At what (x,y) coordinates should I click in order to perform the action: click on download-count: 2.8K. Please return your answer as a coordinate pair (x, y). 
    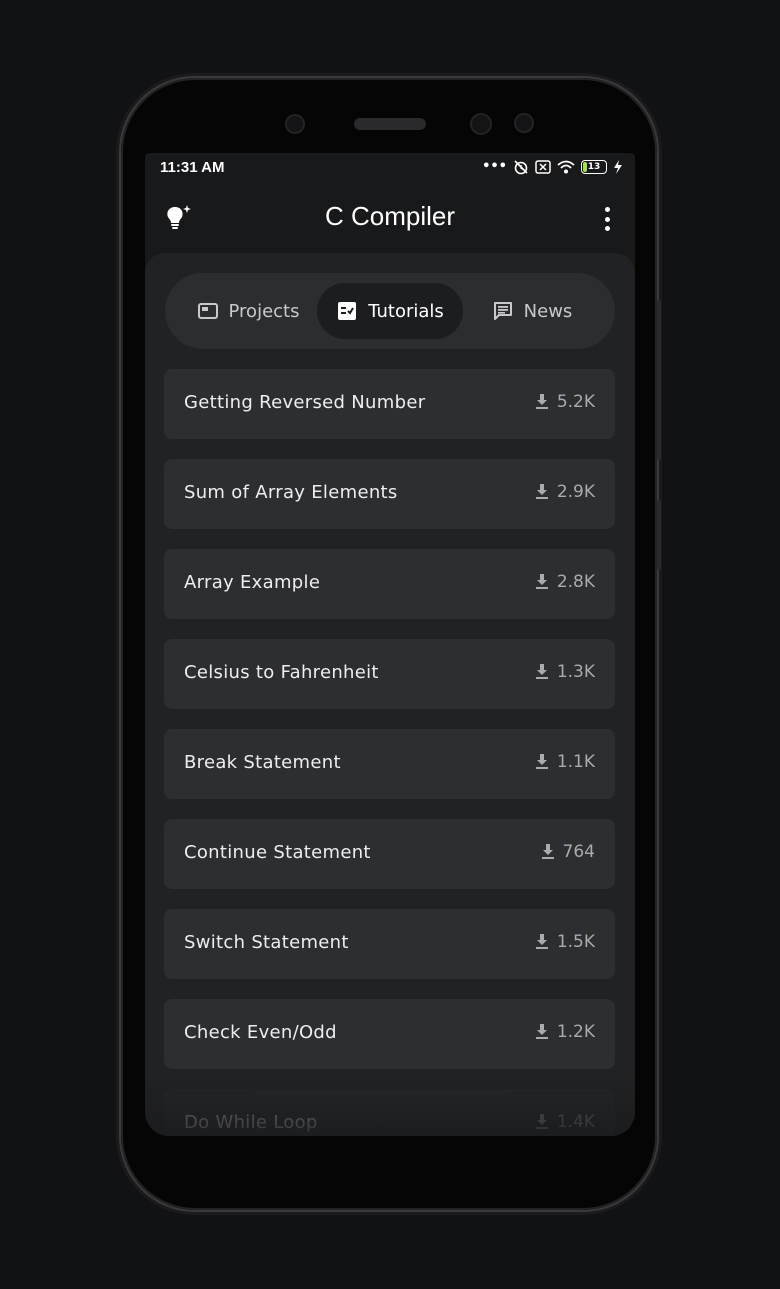
    Looking at the image, I should click on (565, 582).